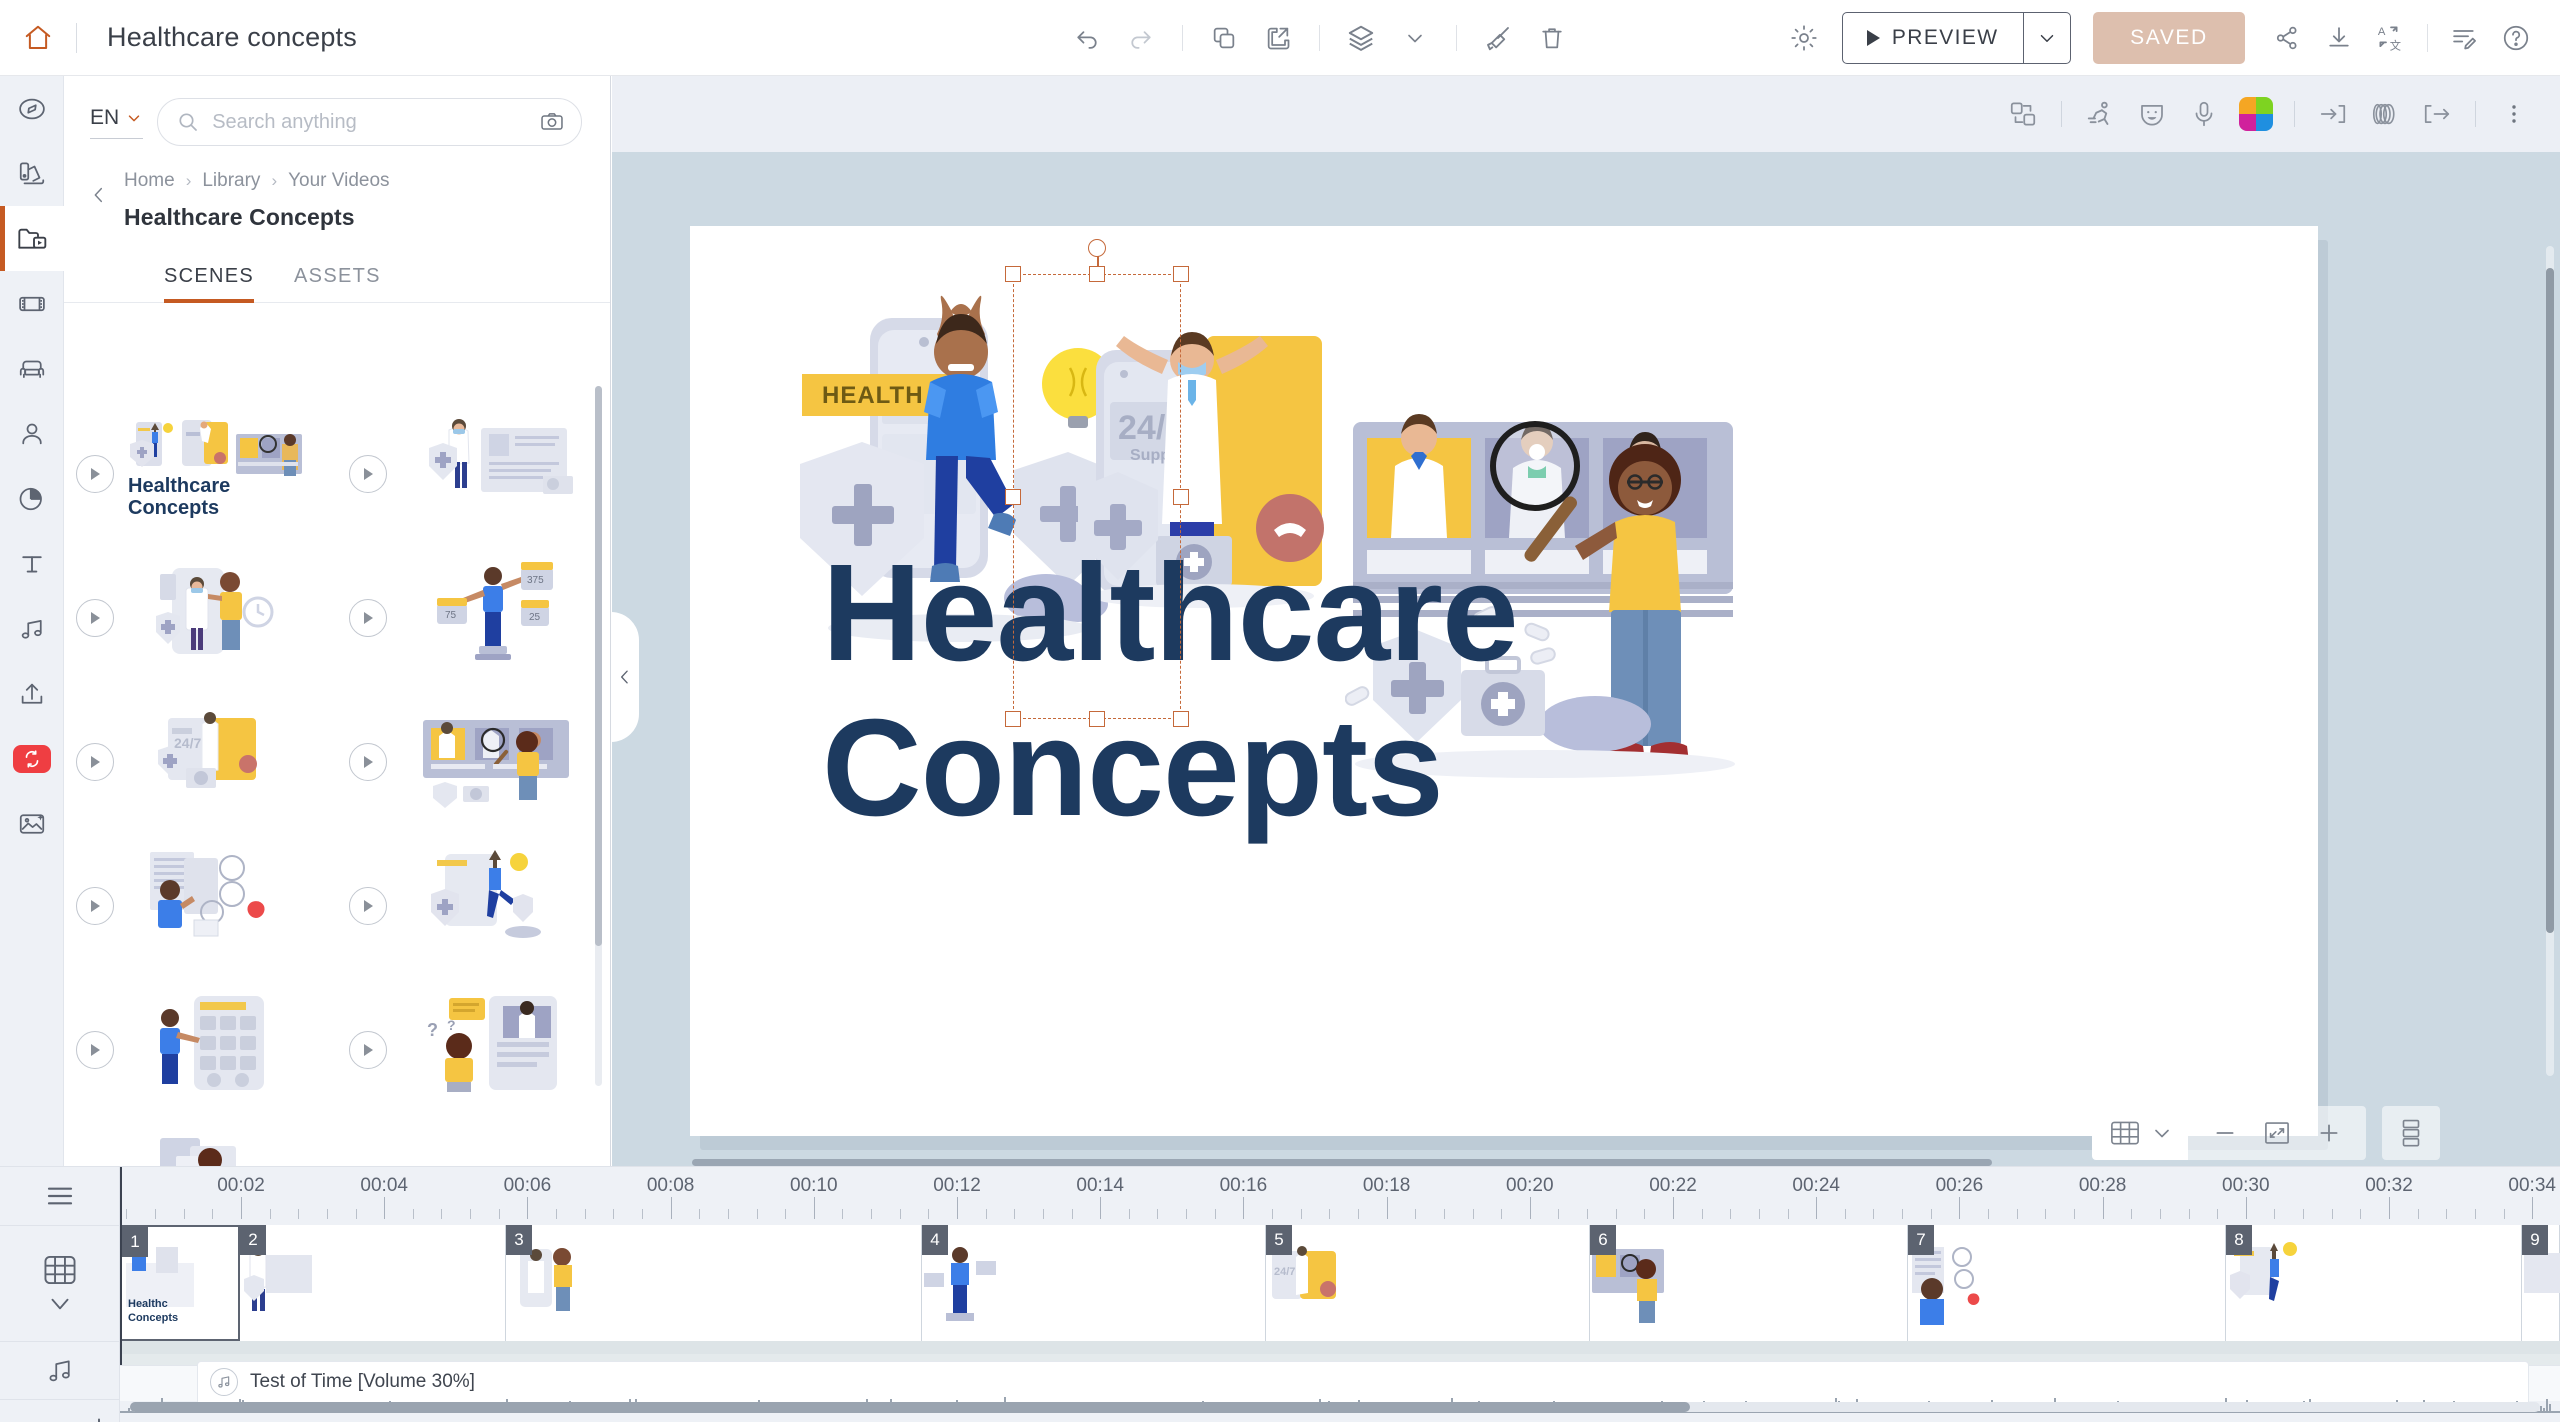  What do you see at coordinates (2514, 114) in the screenshot?
I see `more-vertical-icon` at bounding box center [2514, 114].